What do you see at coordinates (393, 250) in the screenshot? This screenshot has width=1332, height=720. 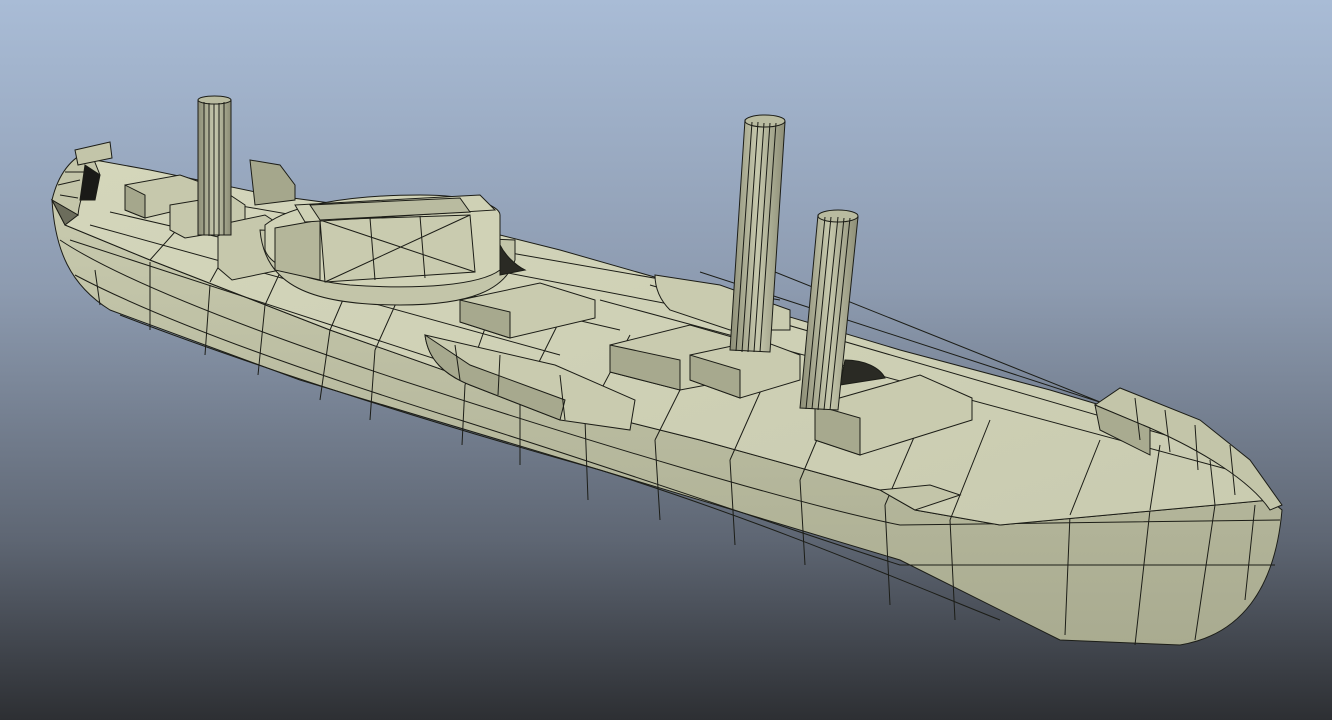 I see `bridge-deckhouse` at bounding box center [393, 250].